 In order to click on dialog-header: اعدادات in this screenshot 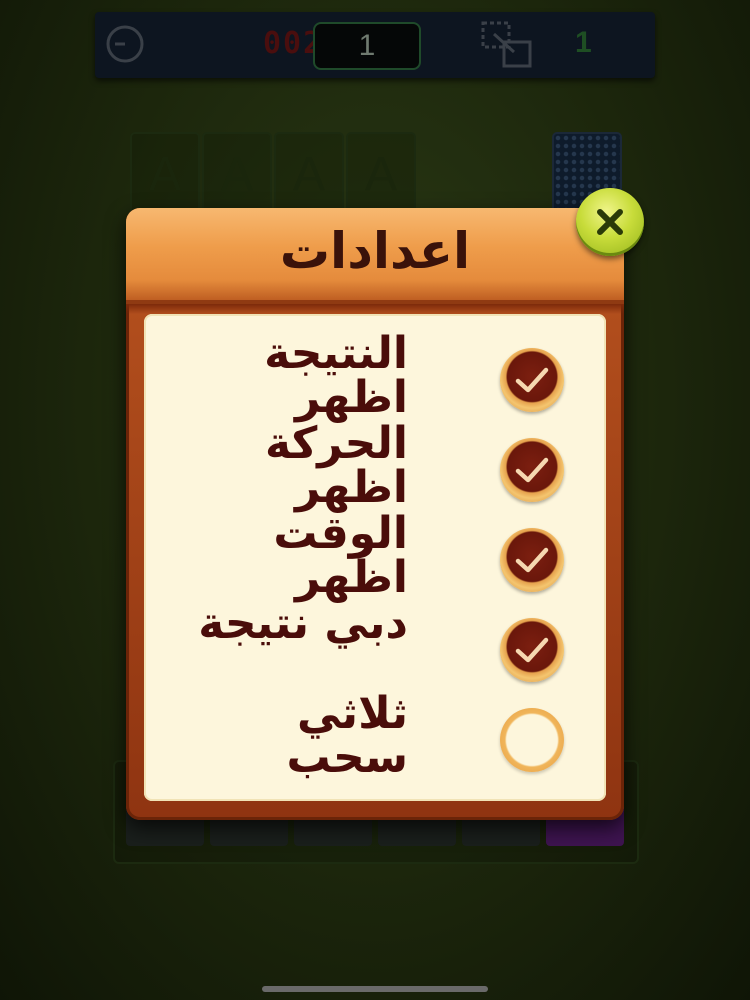, I will do `click(375, 261)`.